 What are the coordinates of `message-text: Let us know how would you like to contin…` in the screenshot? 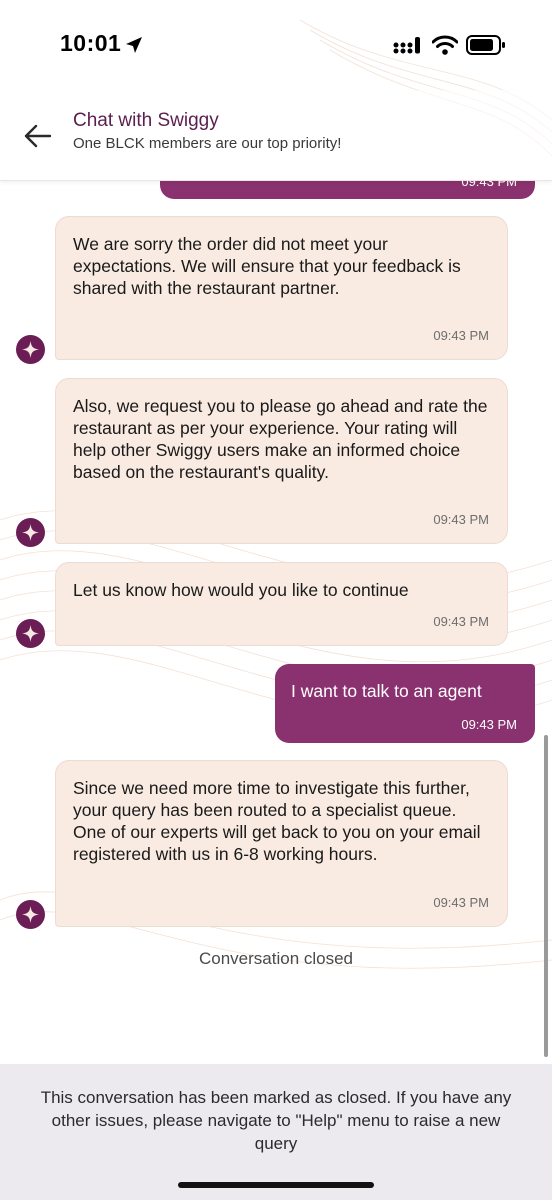 It's located at (241, 590).